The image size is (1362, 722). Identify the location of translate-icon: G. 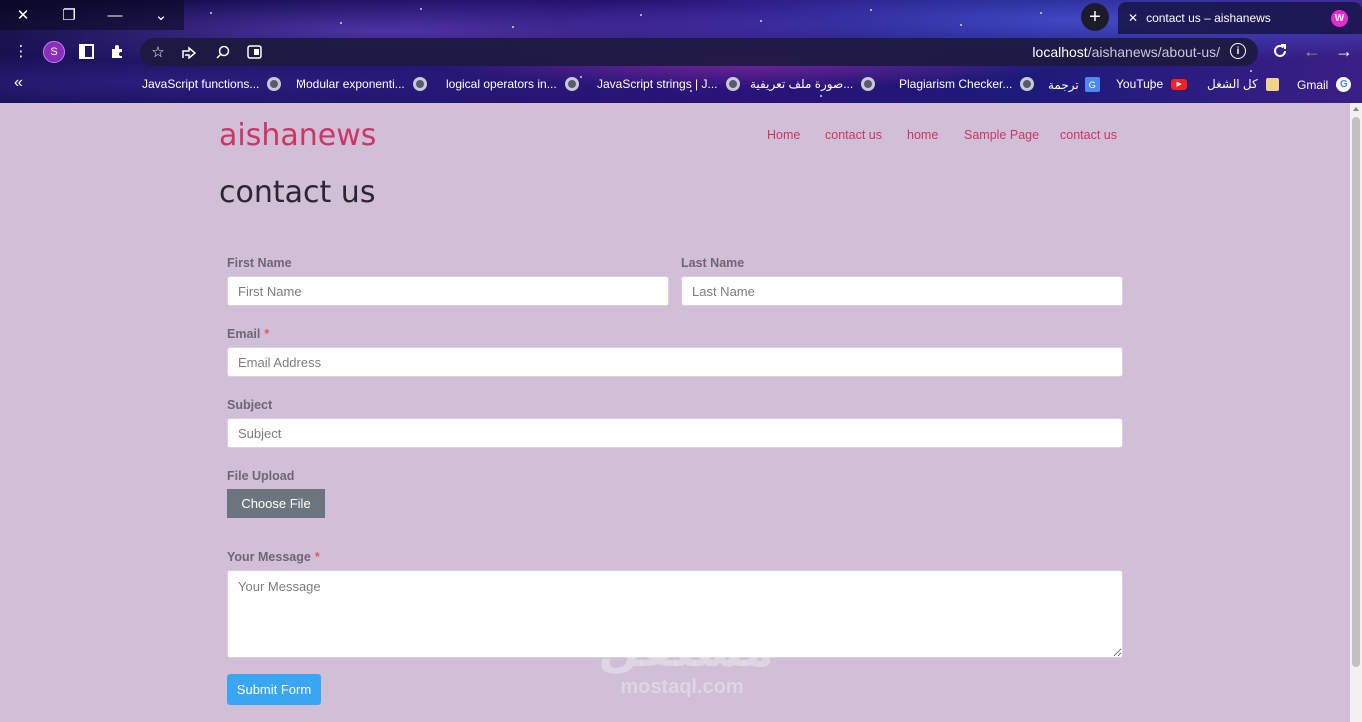
(1092, 84).